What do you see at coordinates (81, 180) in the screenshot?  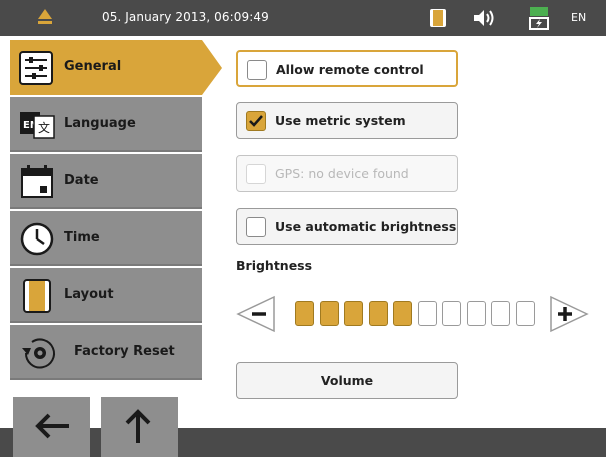 I see `sidebar-item-label: Date` at bounding box center [81, 180].